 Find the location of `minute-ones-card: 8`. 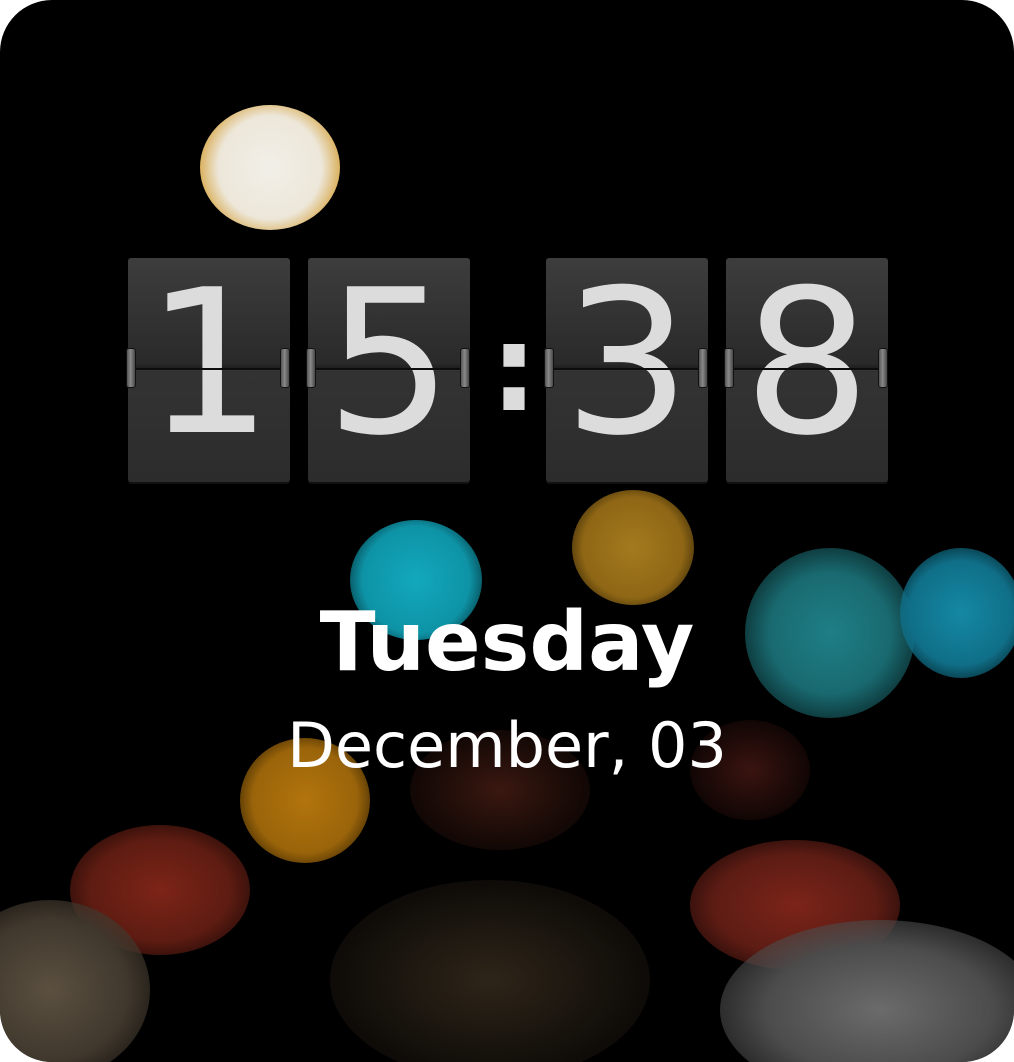

minute-ones-card: 8 is located at coordinates (807, 370).